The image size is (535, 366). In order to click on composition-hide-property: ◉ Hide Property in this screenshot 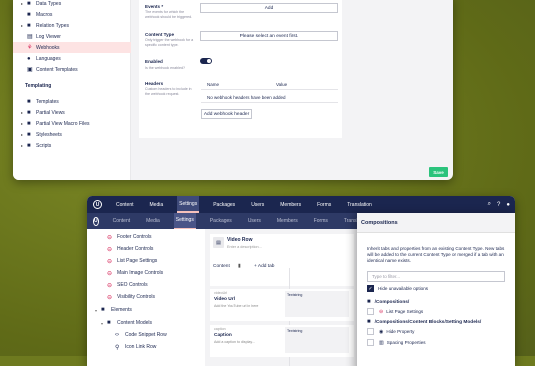, I will do `click(390, 331)`.